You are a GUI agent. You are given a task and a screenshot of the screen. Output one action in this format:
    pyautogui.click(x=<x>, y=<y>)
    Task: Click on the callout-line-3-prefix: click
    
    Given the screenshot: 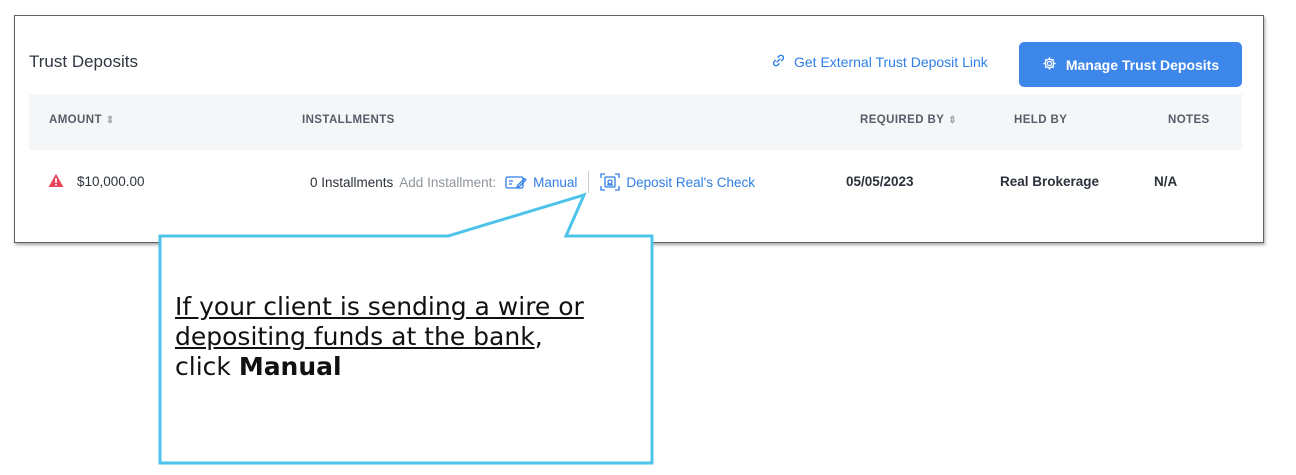 What is the action you would take?
    pyautogui.click(x=207, y=366)
    